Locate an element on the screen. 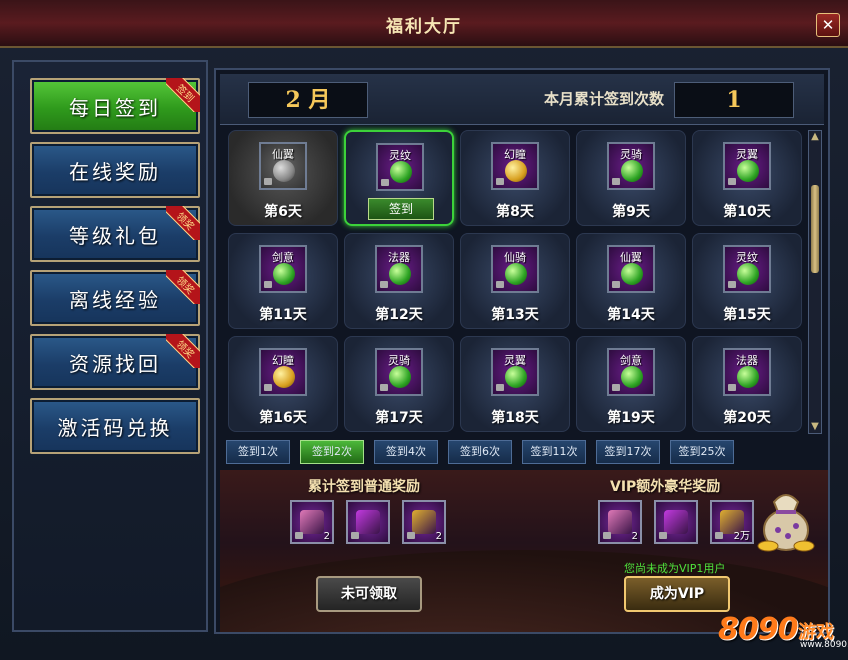 The image size is (848, 660). calendar-cell: 法器 第12天 is located at coordinates (399, 281).